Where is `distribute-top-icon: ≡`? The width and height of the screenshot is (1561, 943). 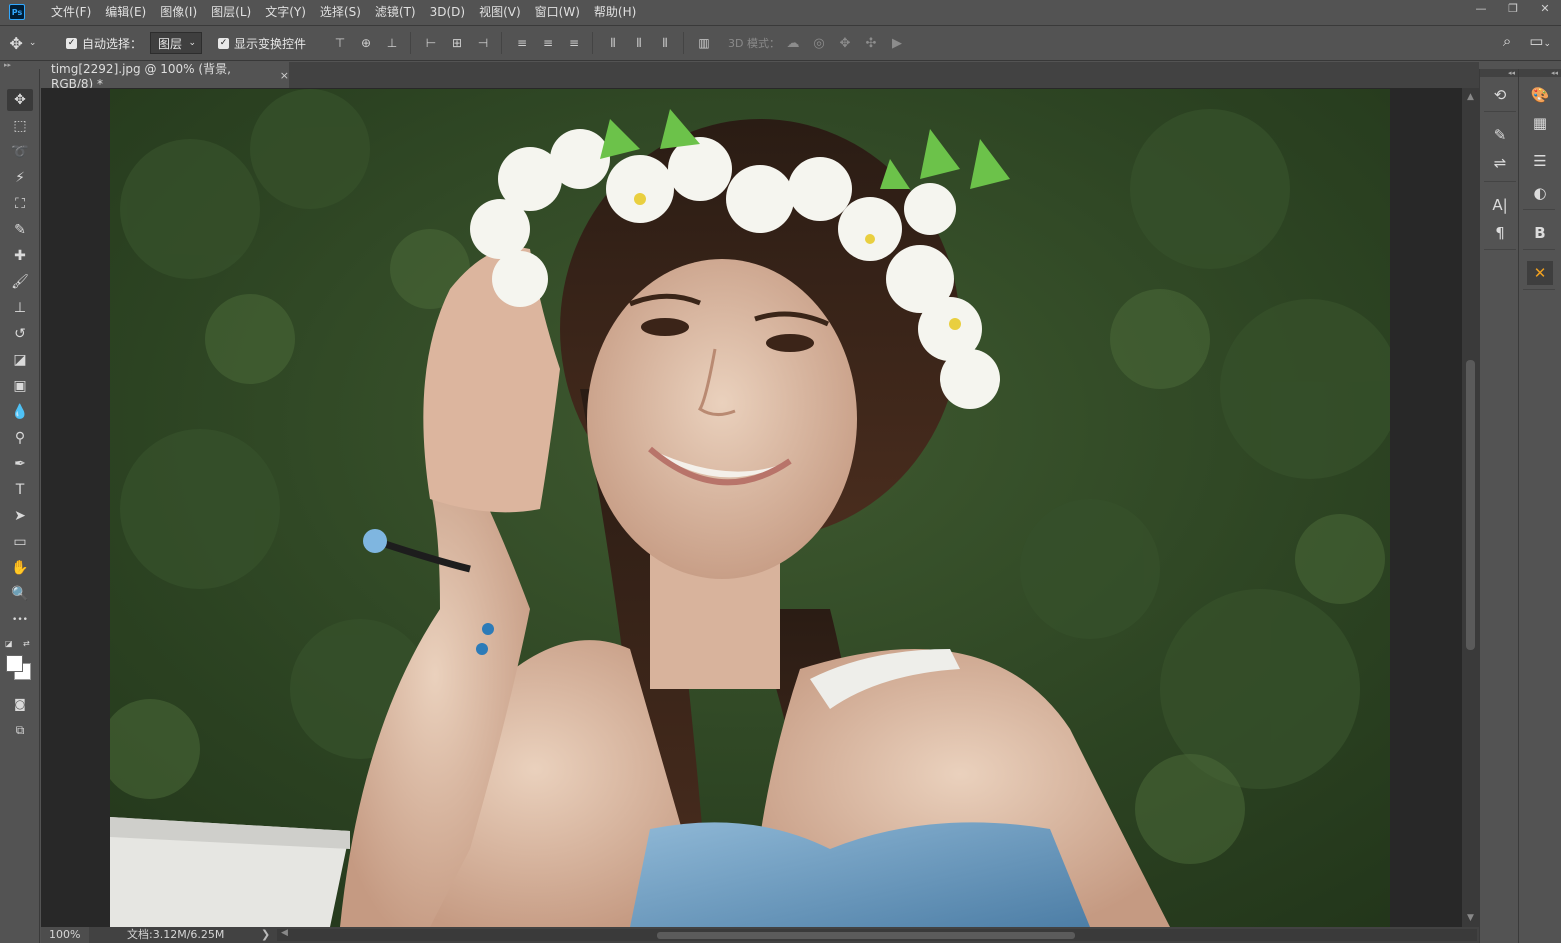
distribute-top-icon: ≡ is located at coordinates (521, 43).